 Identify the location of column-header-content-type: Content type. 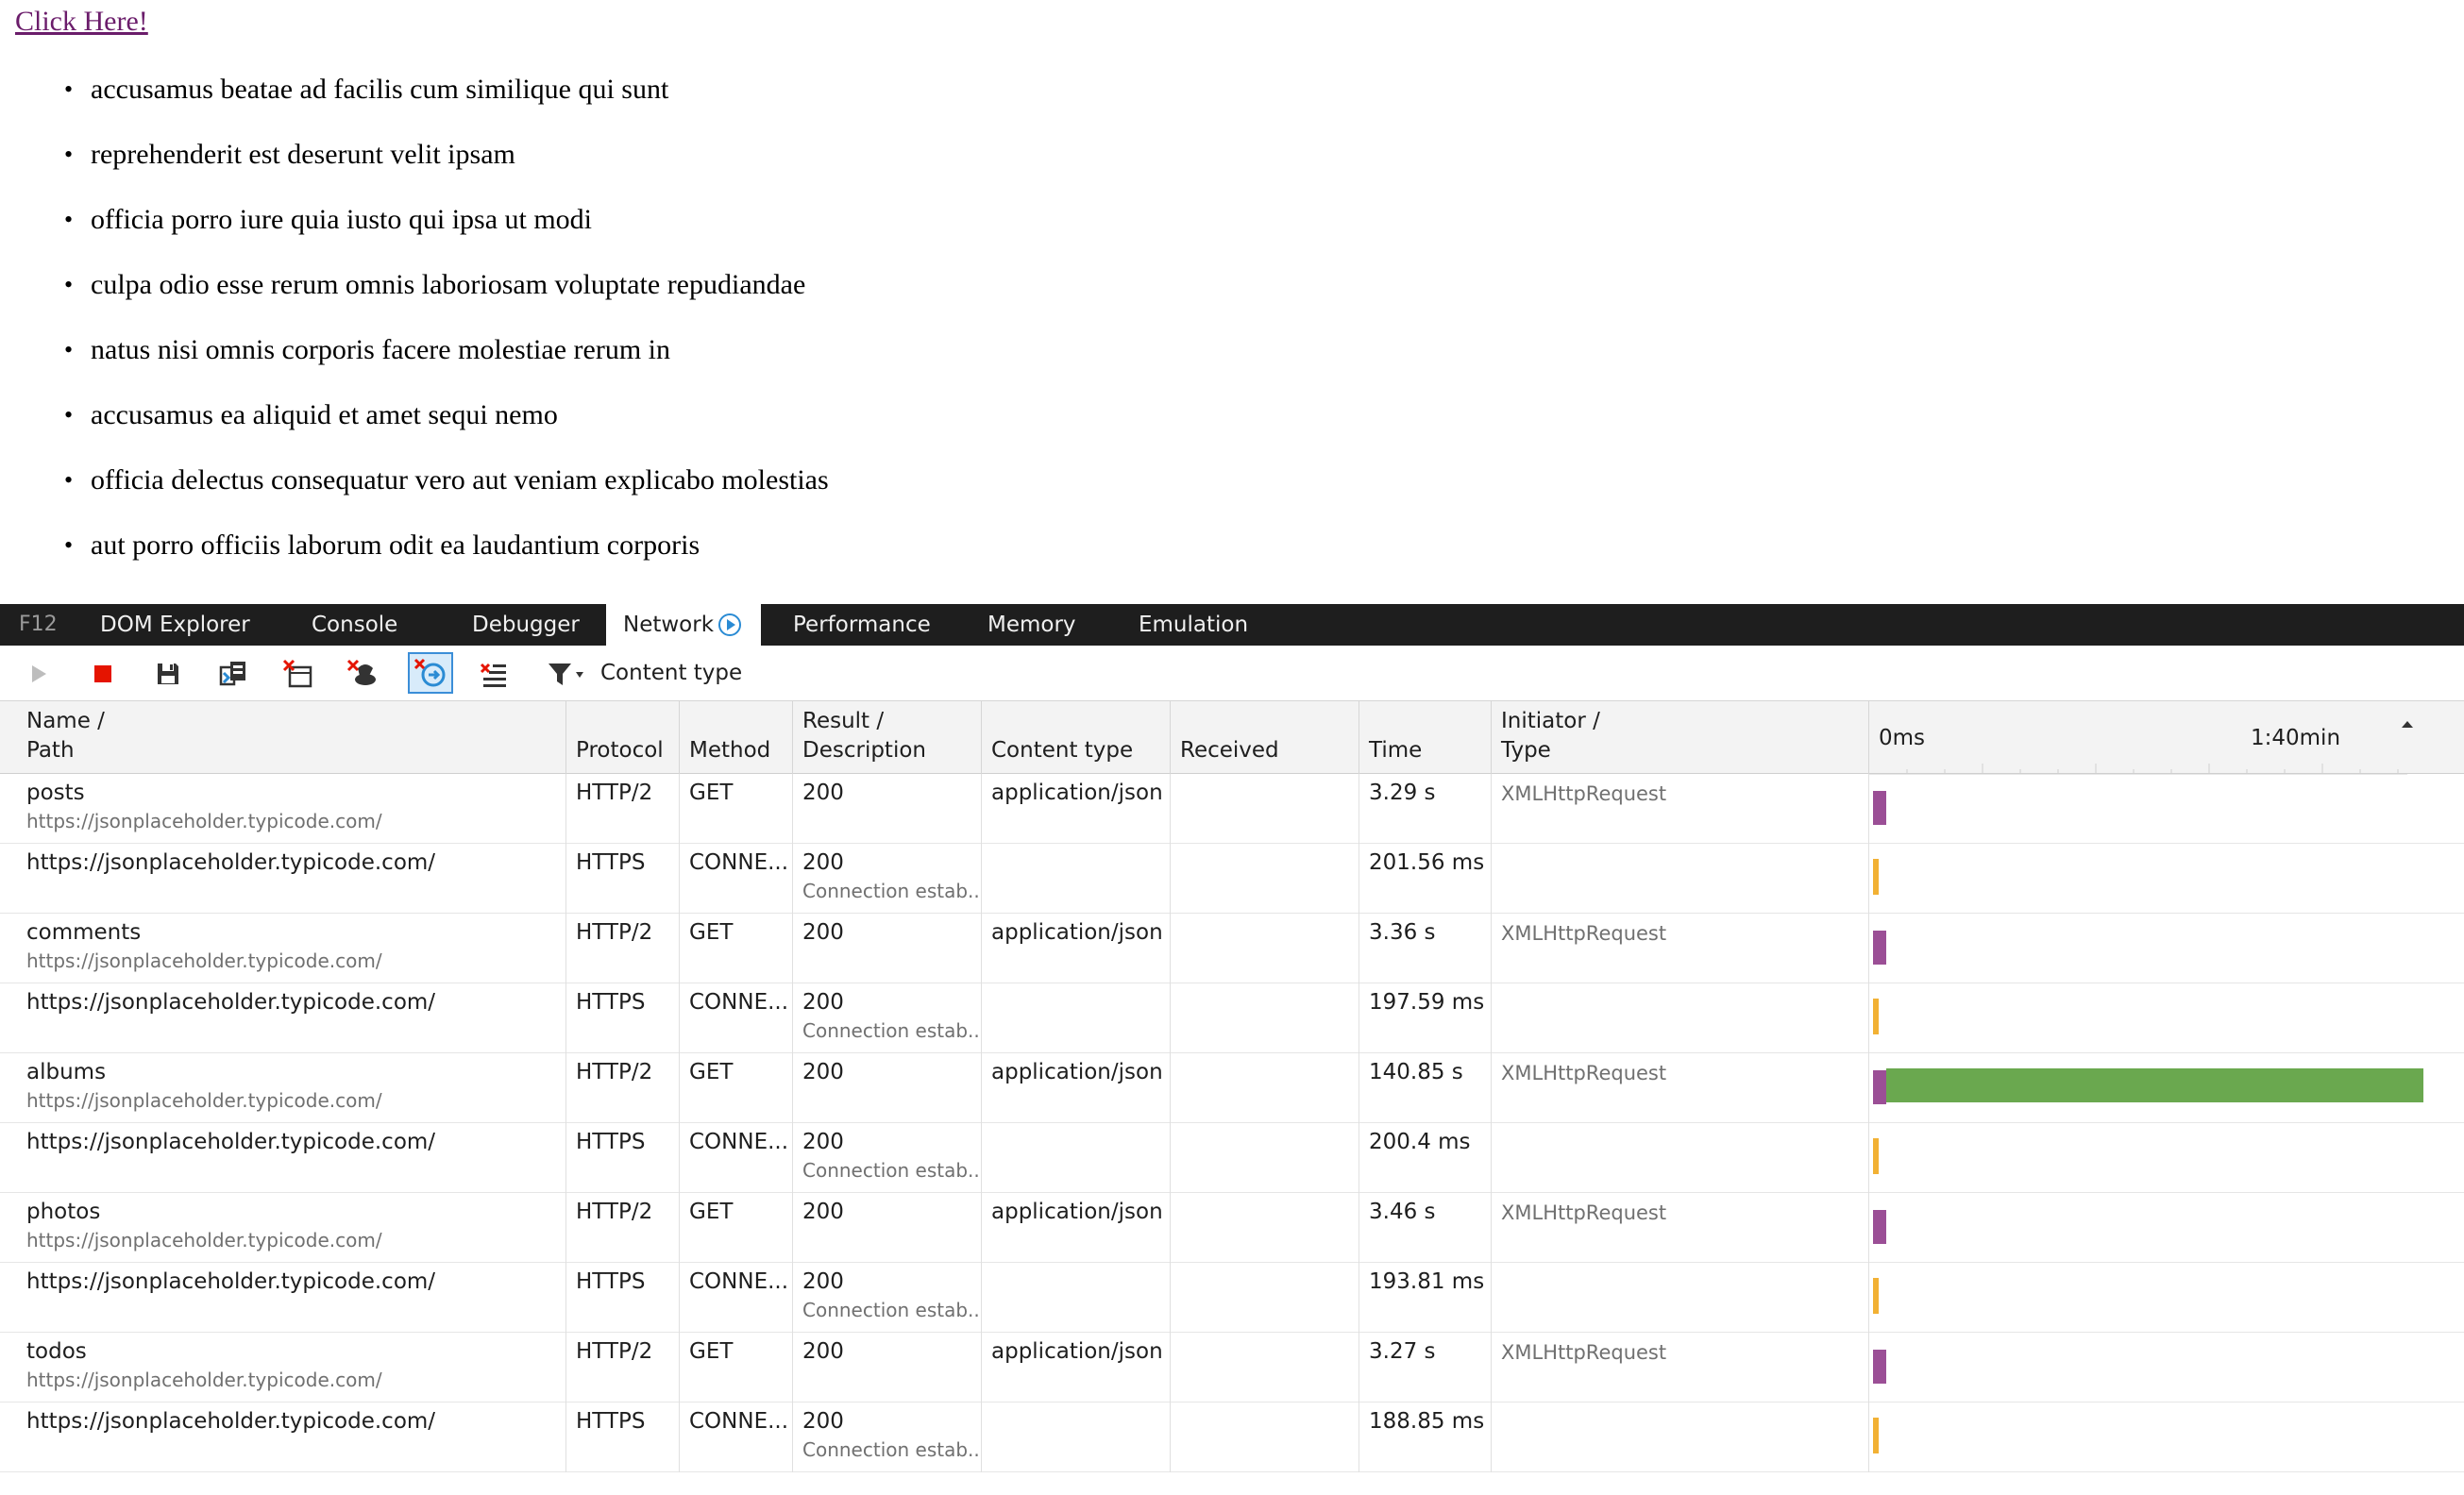
(1076, 738).